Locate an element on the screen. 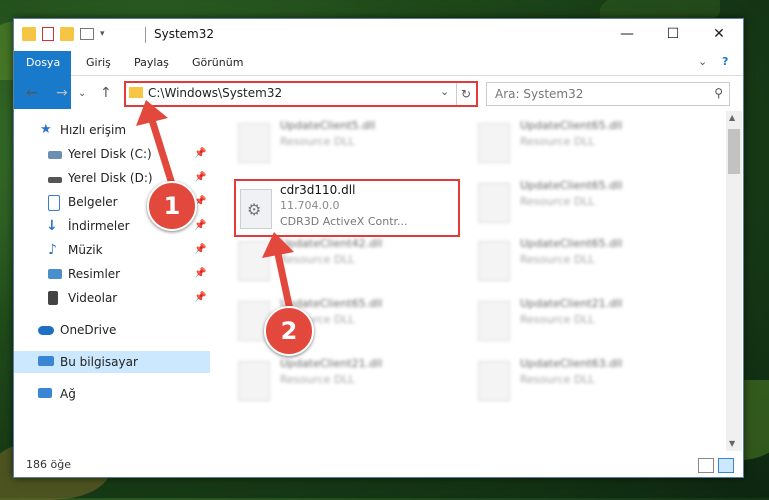  step-badge-2: 2 is located at coordinates (289, 331).